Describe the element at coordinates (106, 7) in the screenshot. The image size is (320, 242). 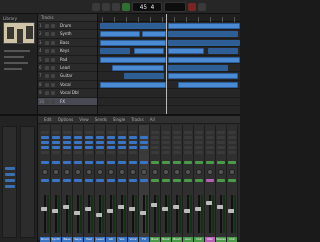
I see `forward-button` at that location.